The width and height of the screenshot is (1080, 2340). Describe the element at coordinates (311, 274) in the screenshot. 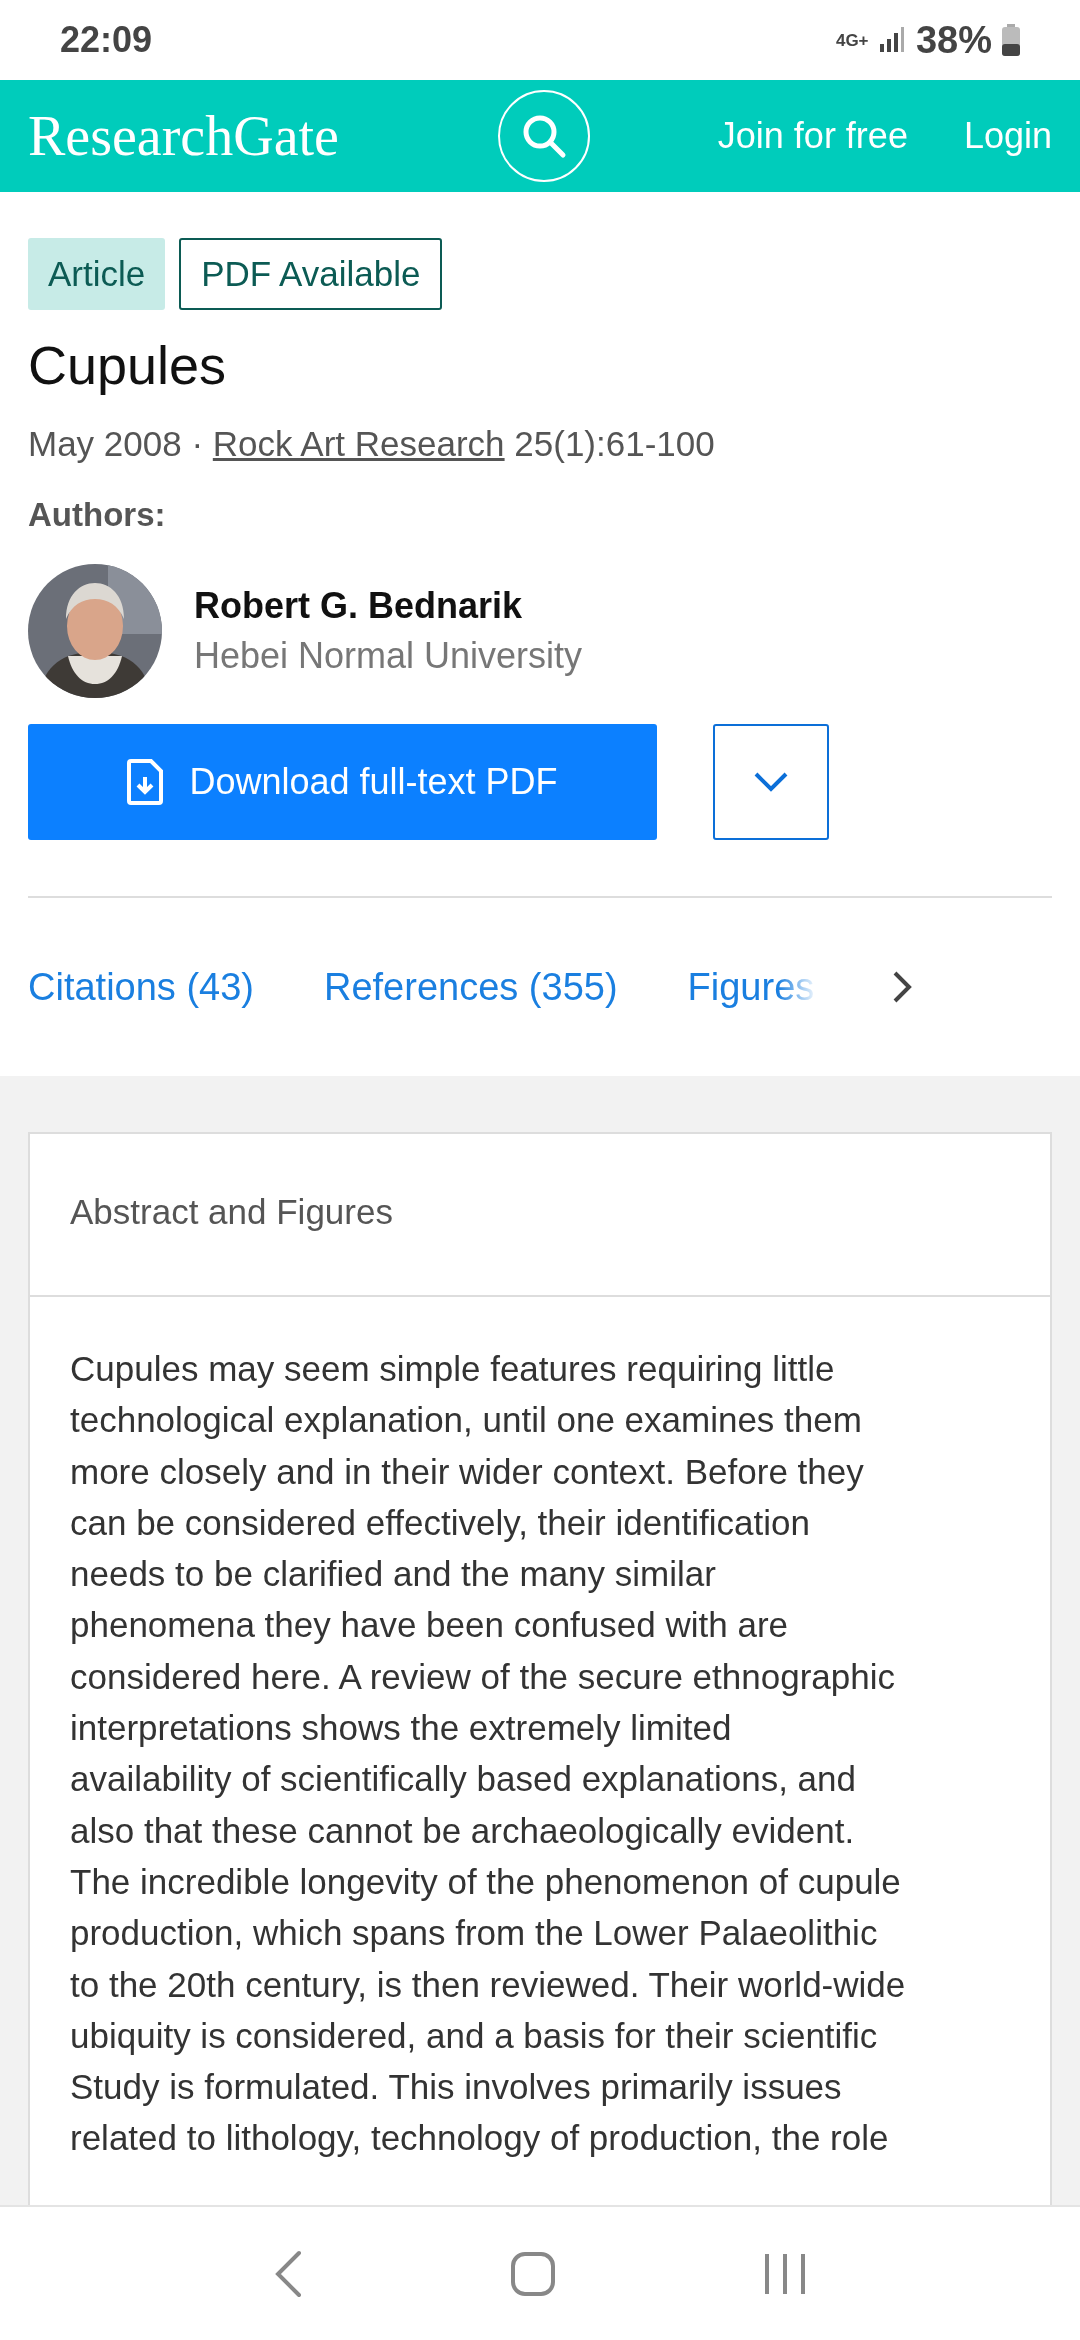

I see `article-type-tag: PDF Available` at that location.